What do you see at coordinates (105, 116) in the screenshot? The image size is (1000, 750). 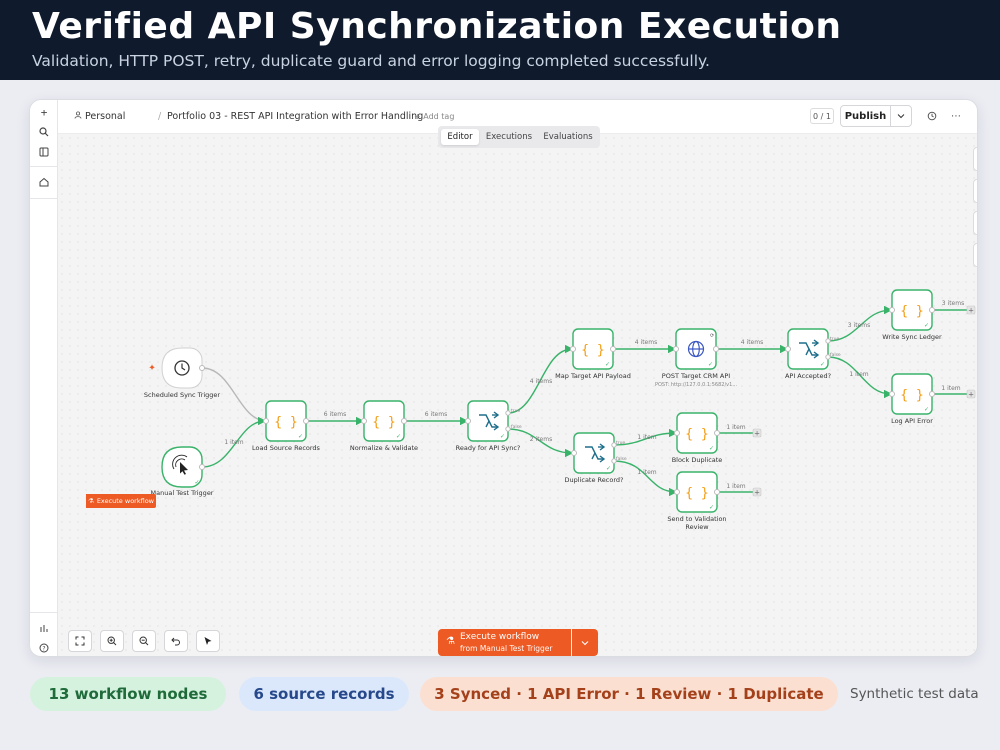 I see `breadcrumb-owner: Personal` at bounding box center [105, 116].